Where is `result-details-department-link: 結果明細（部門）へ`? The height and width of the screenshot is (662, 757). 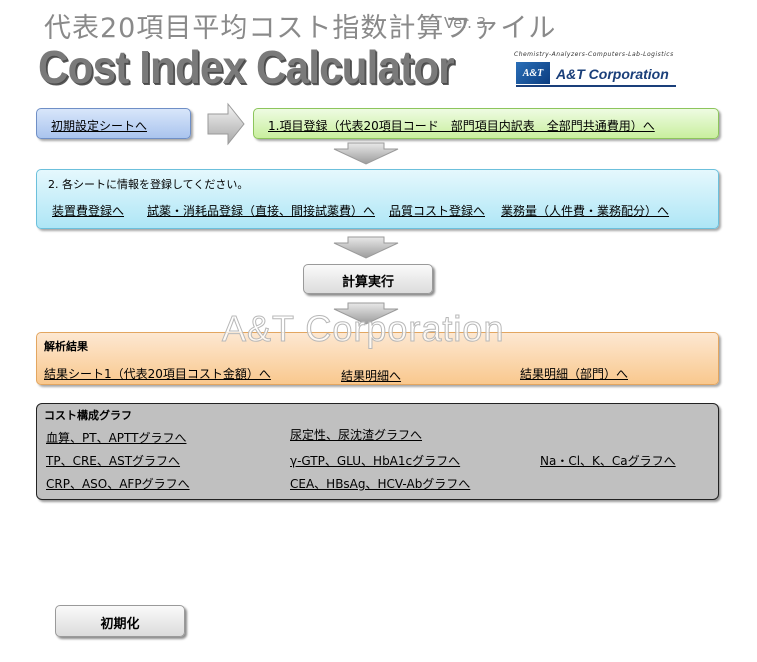 result-details-department-link: 結果明細（部門）へ is located at coordinates (574, 373).